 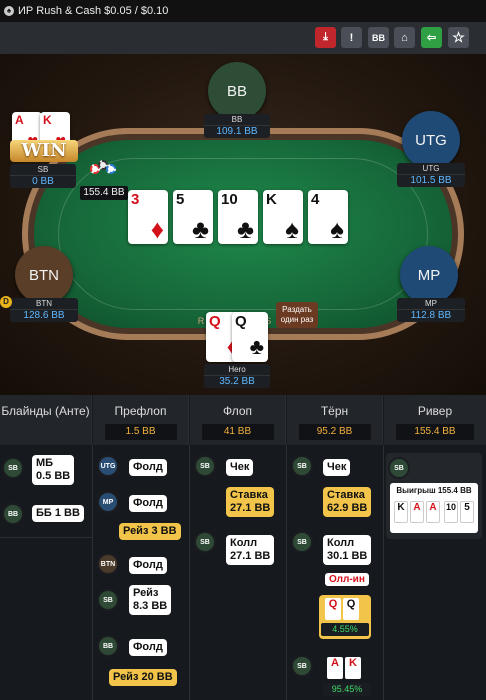 I want to click on seat-bb-name: BB, so click(x=237, y=119).